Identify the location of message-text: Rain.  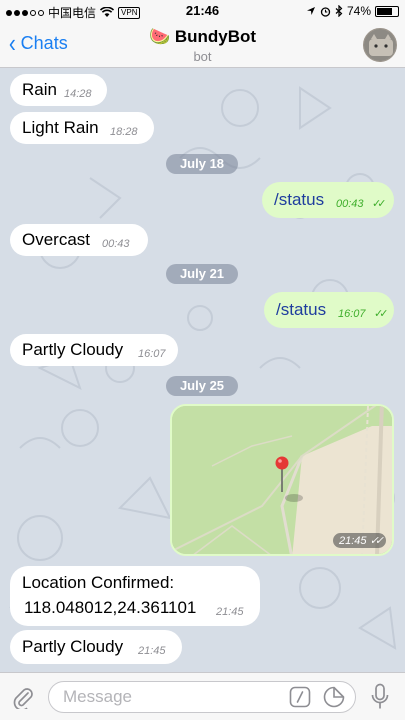
(39, 89).